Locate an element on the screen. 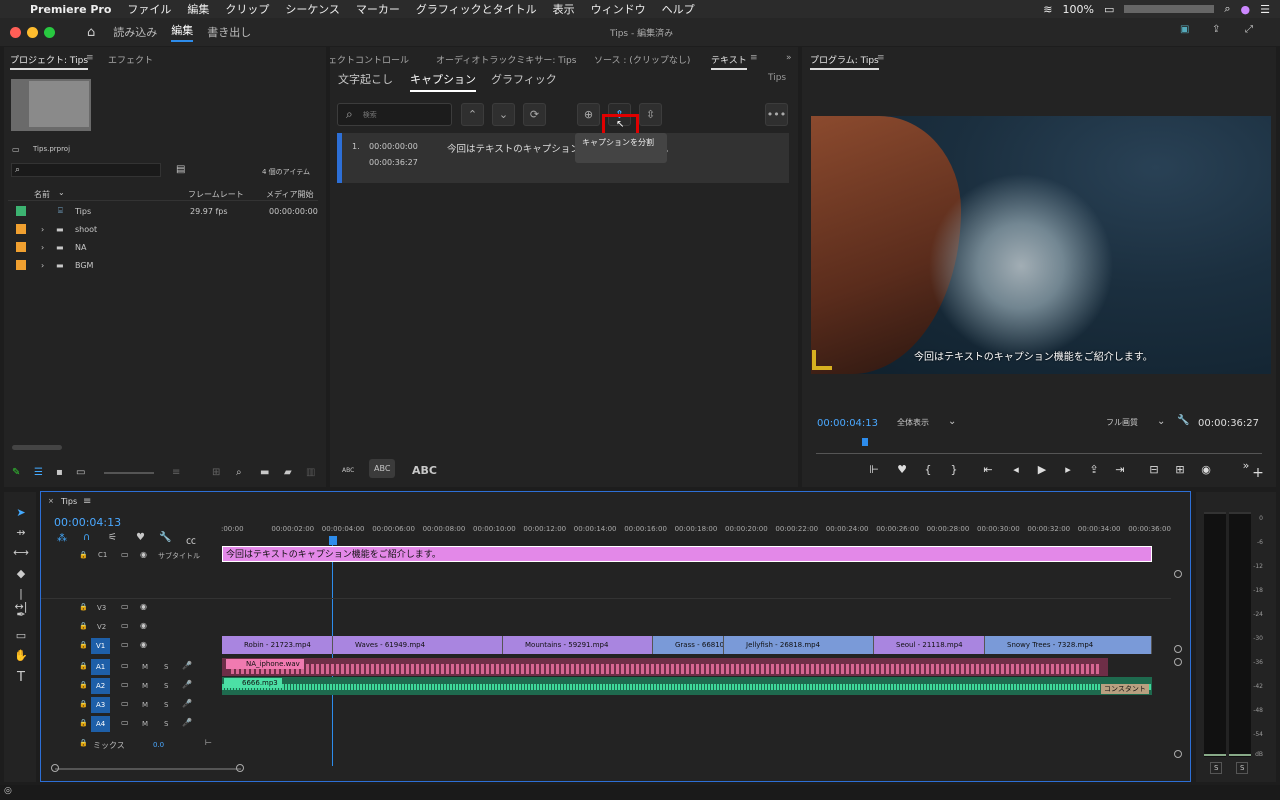 This screenshot has width=1280, height=800. project-scrollbar is located at coordinates (37, 447).